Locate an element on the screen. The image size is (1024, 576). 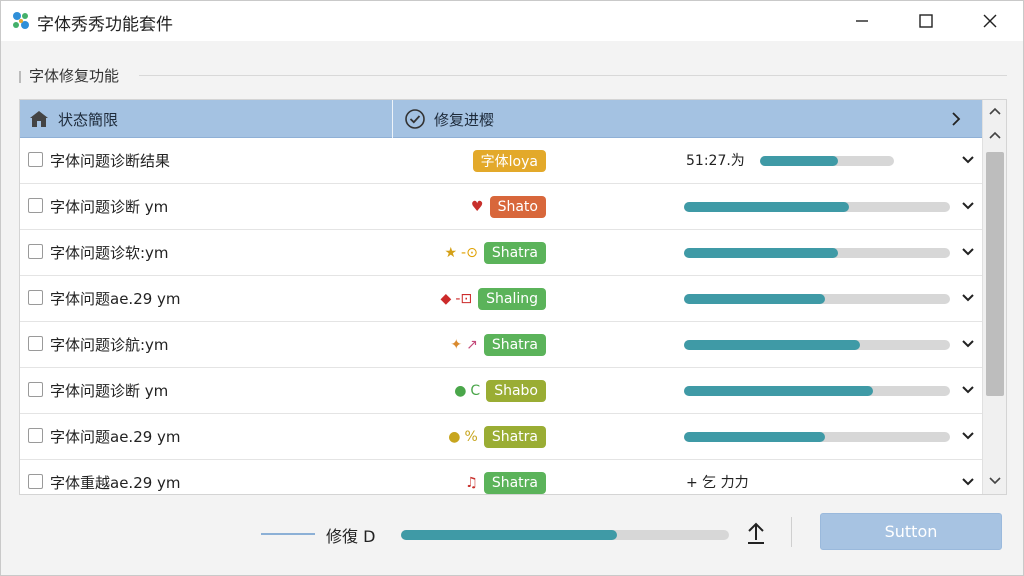
status-glyph-icon: -⊡ is located at coordinates (464, 299).